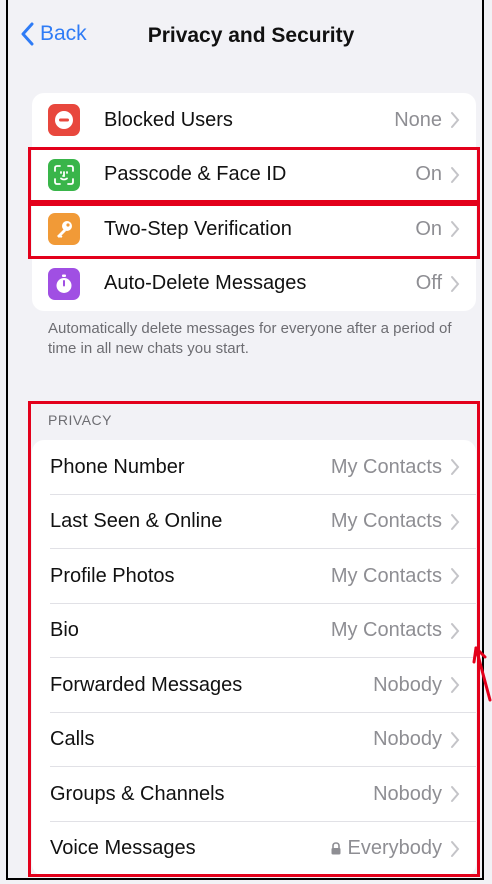  Describe the element at coordinates (72, 739) in the screenshot. I see `row-label: Calls` at that location.